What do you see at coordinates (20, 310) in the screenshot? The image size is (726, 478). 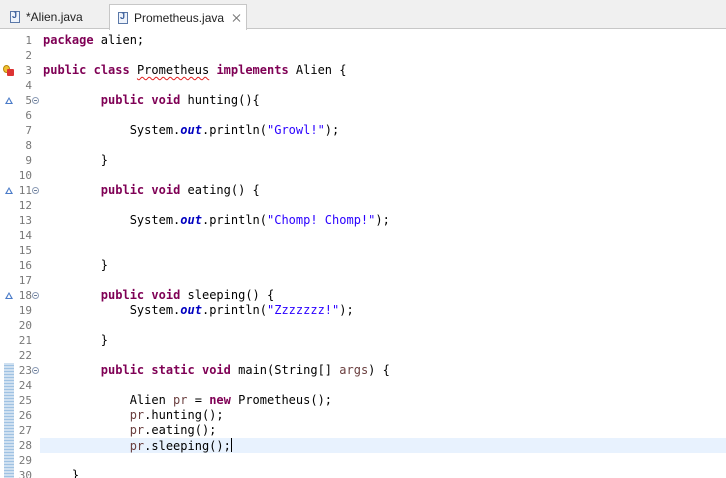 I see `line-gutter: 19` at bounding box center [20, 310].